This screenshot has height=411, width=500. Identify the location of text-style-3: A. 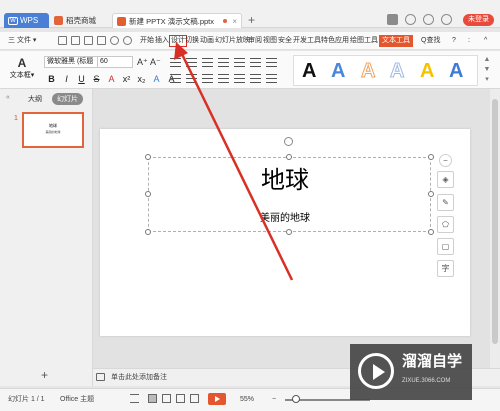
(367, 71).